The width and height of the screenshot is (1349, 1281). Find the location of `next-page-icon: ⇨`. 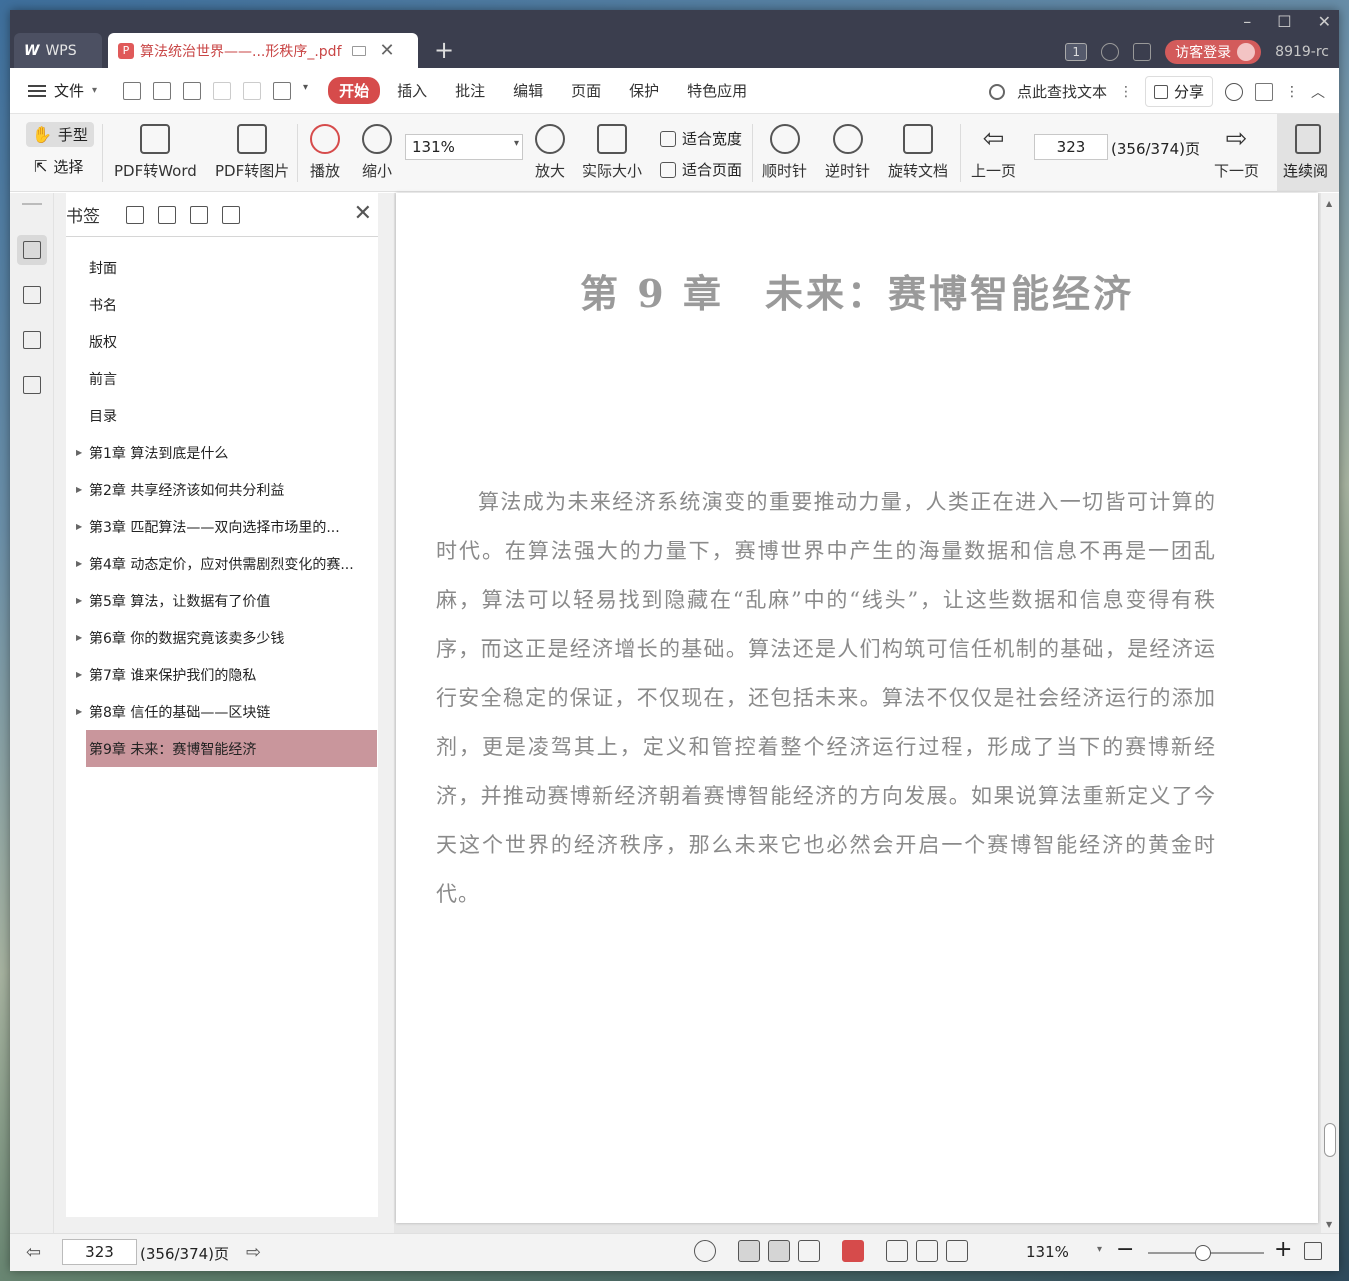

next-page-icon: ⇨ is located at coordinates (253, 1252).